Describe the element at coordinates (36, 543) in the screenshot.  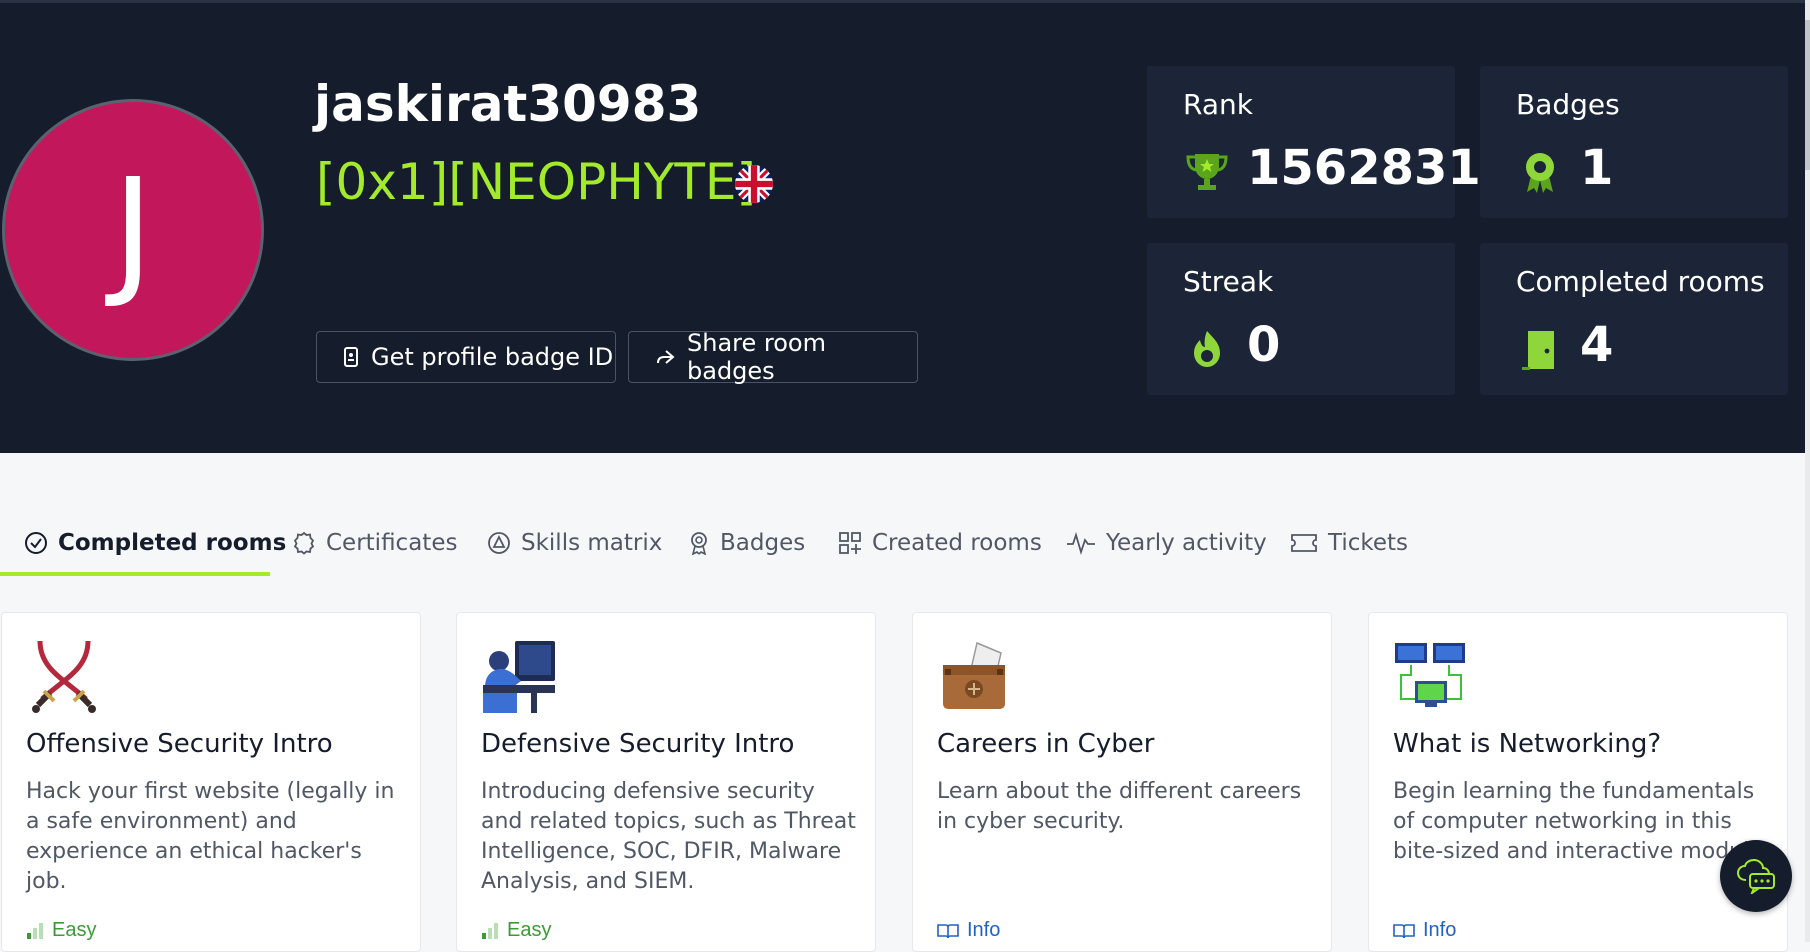
I see `check-circle-icon` at that location.